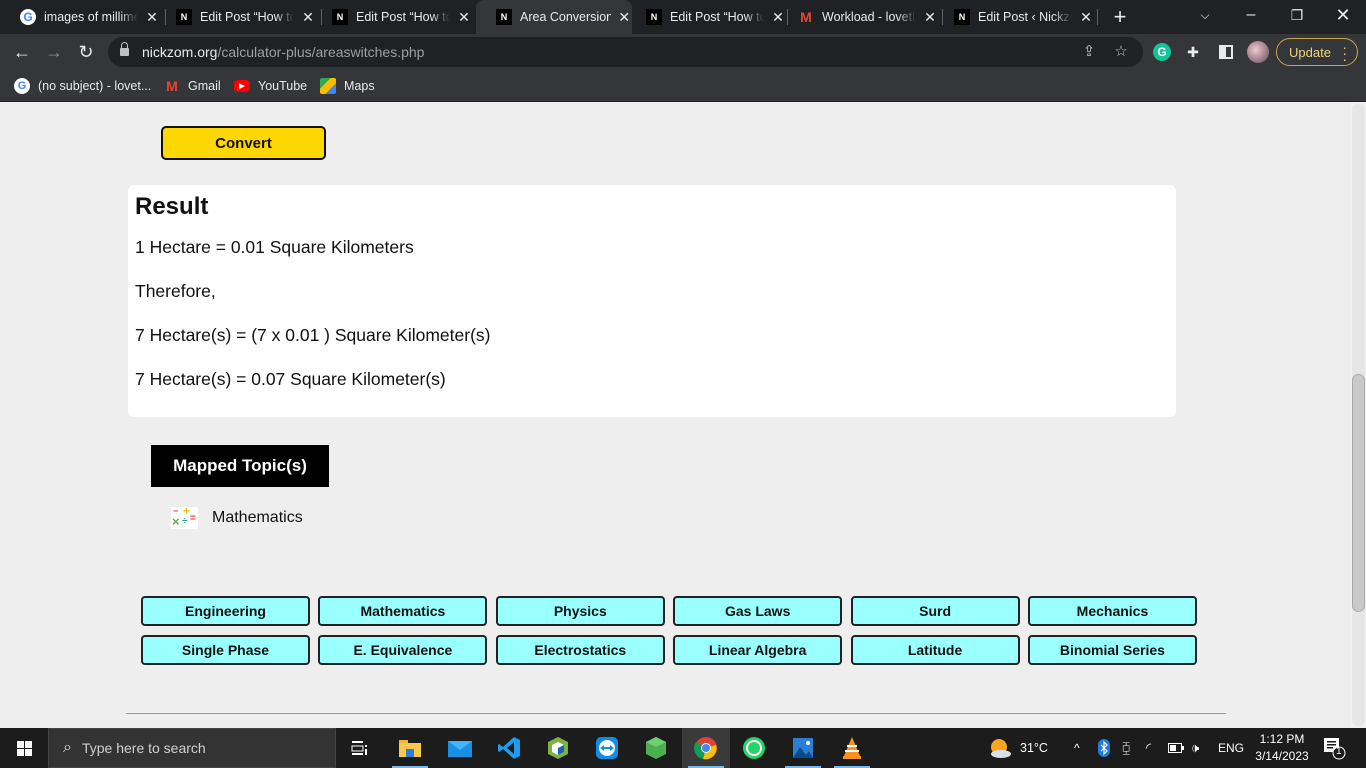 Image resolution: width=1366 pixels, height=768 pixels. I want to click on taskbar-photos, so click(803, 748).